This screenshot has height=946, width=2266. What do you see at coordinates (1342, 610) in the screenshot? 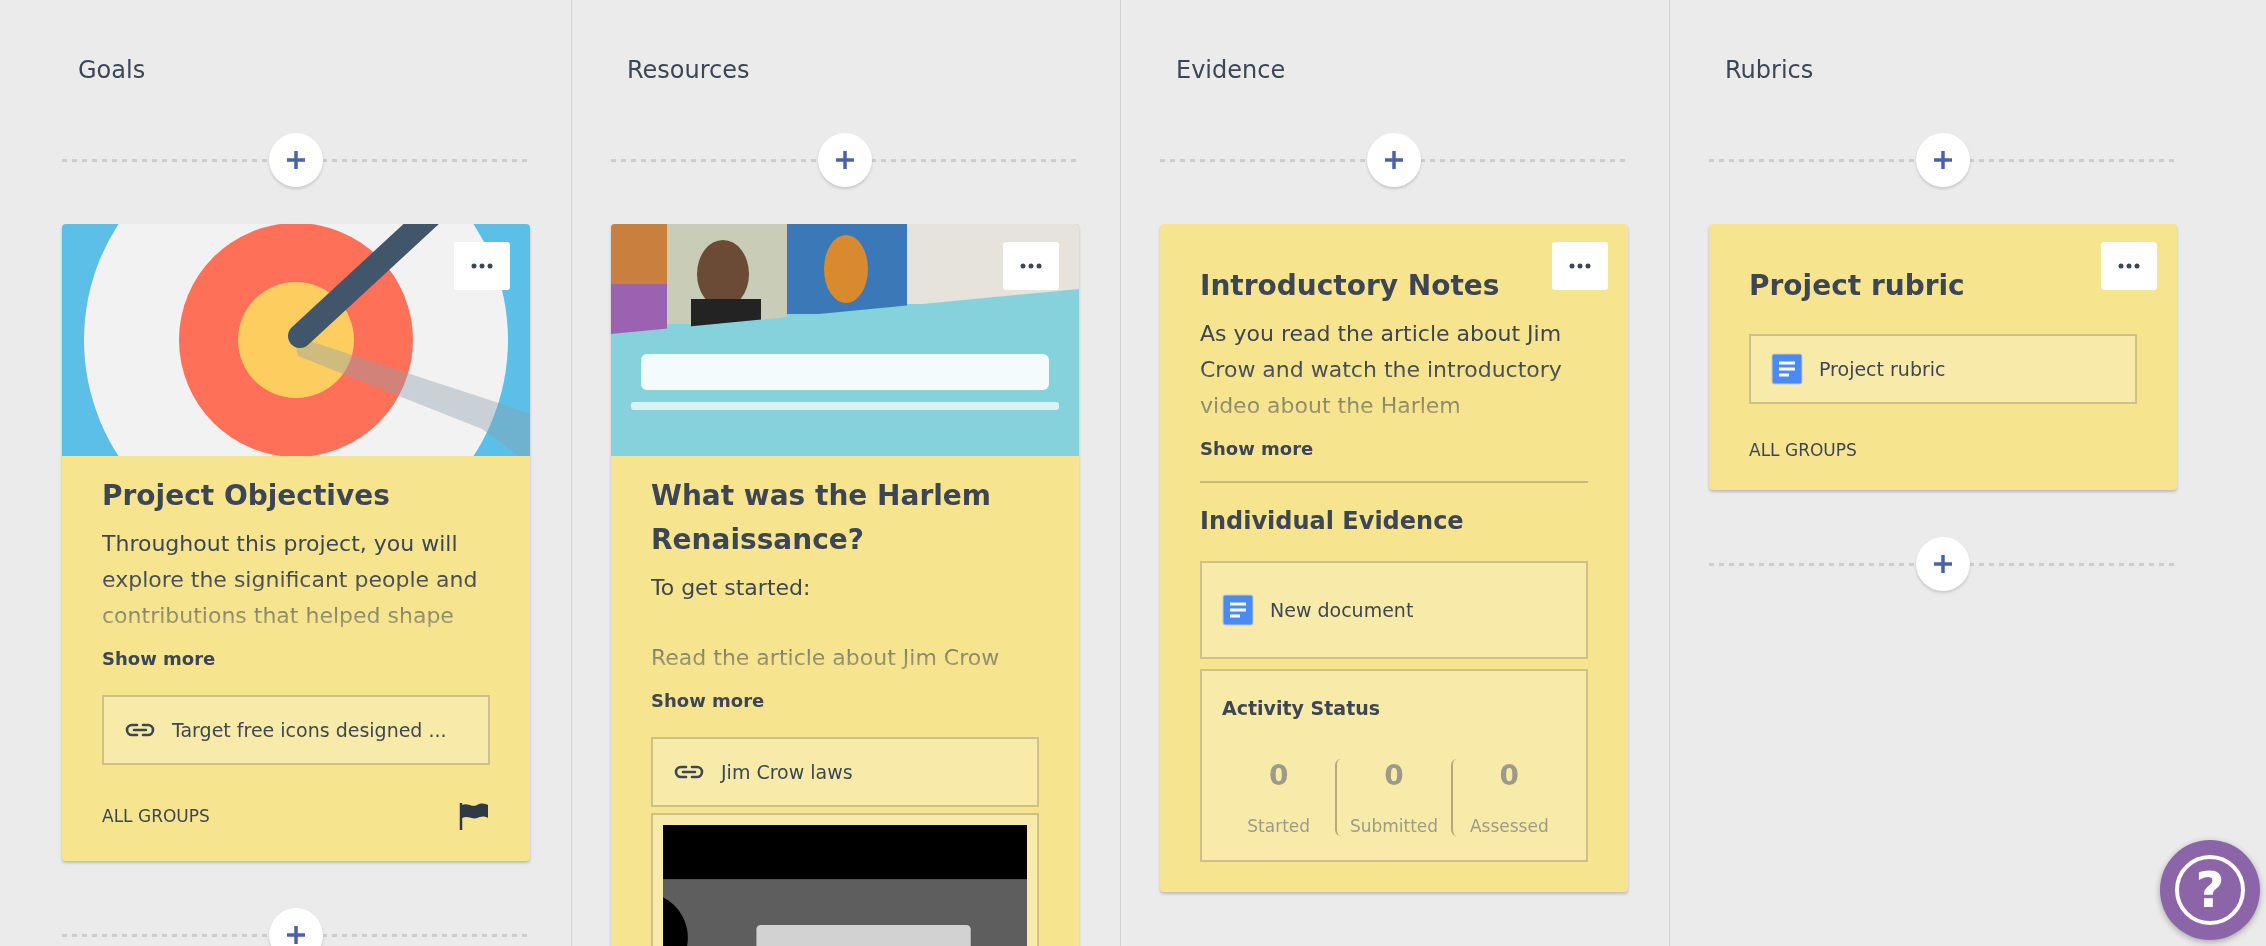
I see `document-title: New document` at bounding box center [1342, 610].